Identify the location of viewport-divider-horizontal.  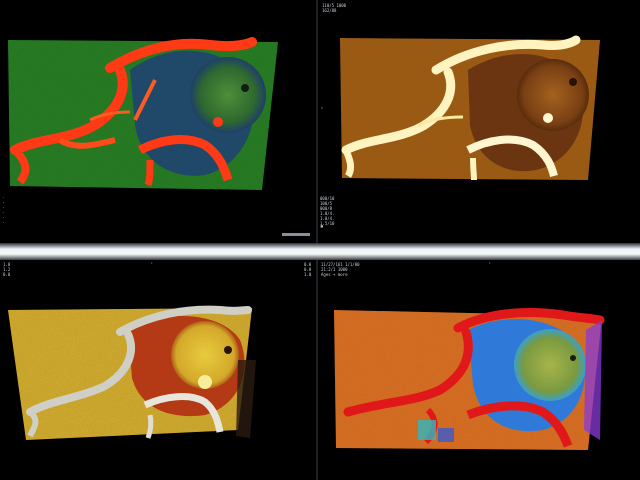
(320, 251).